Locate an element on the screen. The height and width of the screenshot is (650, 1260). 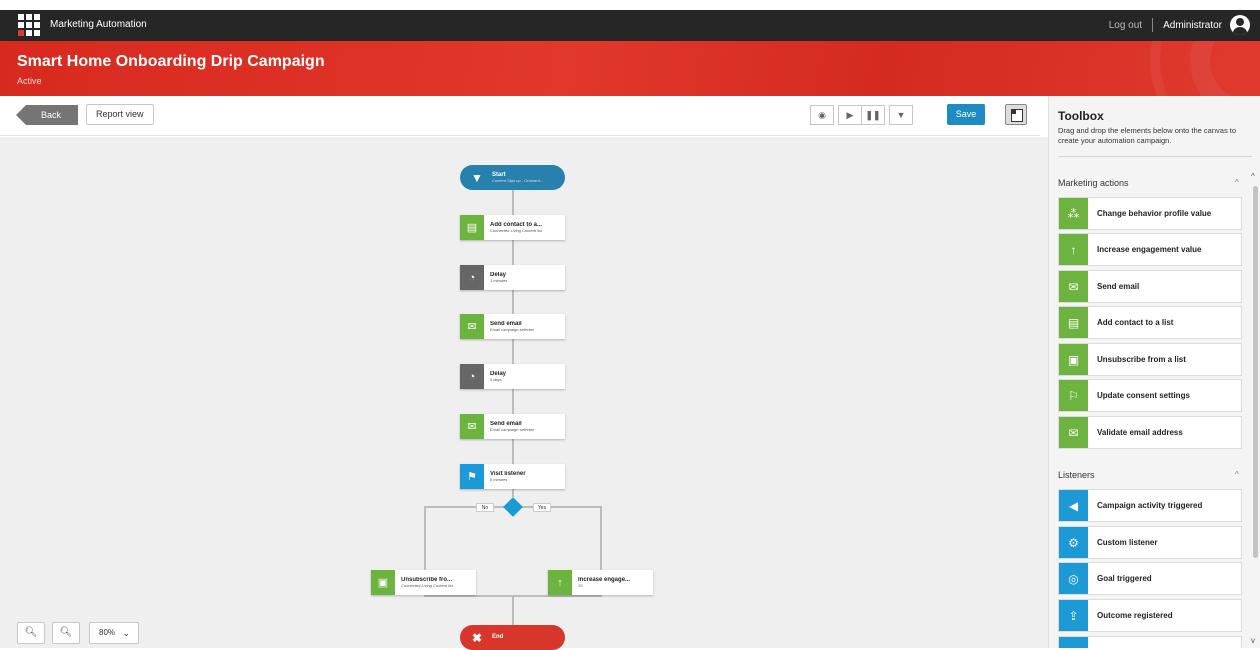
zoom-out-button: 🔍︎ is located at coordinates (66, 633).